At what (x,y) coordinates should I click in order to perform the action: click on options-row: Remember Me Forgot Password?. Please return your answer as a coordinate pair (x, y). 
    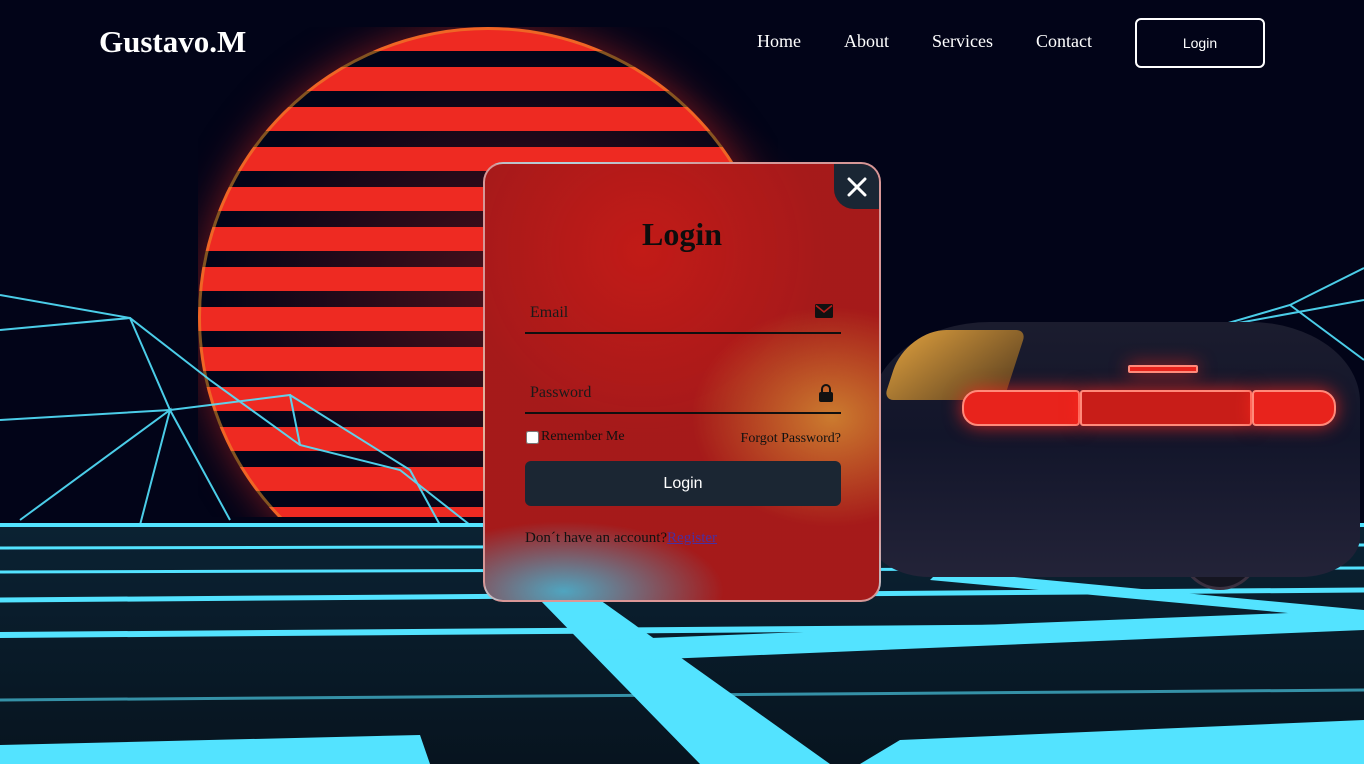
    Looking at the image, I should click on (683, 439).